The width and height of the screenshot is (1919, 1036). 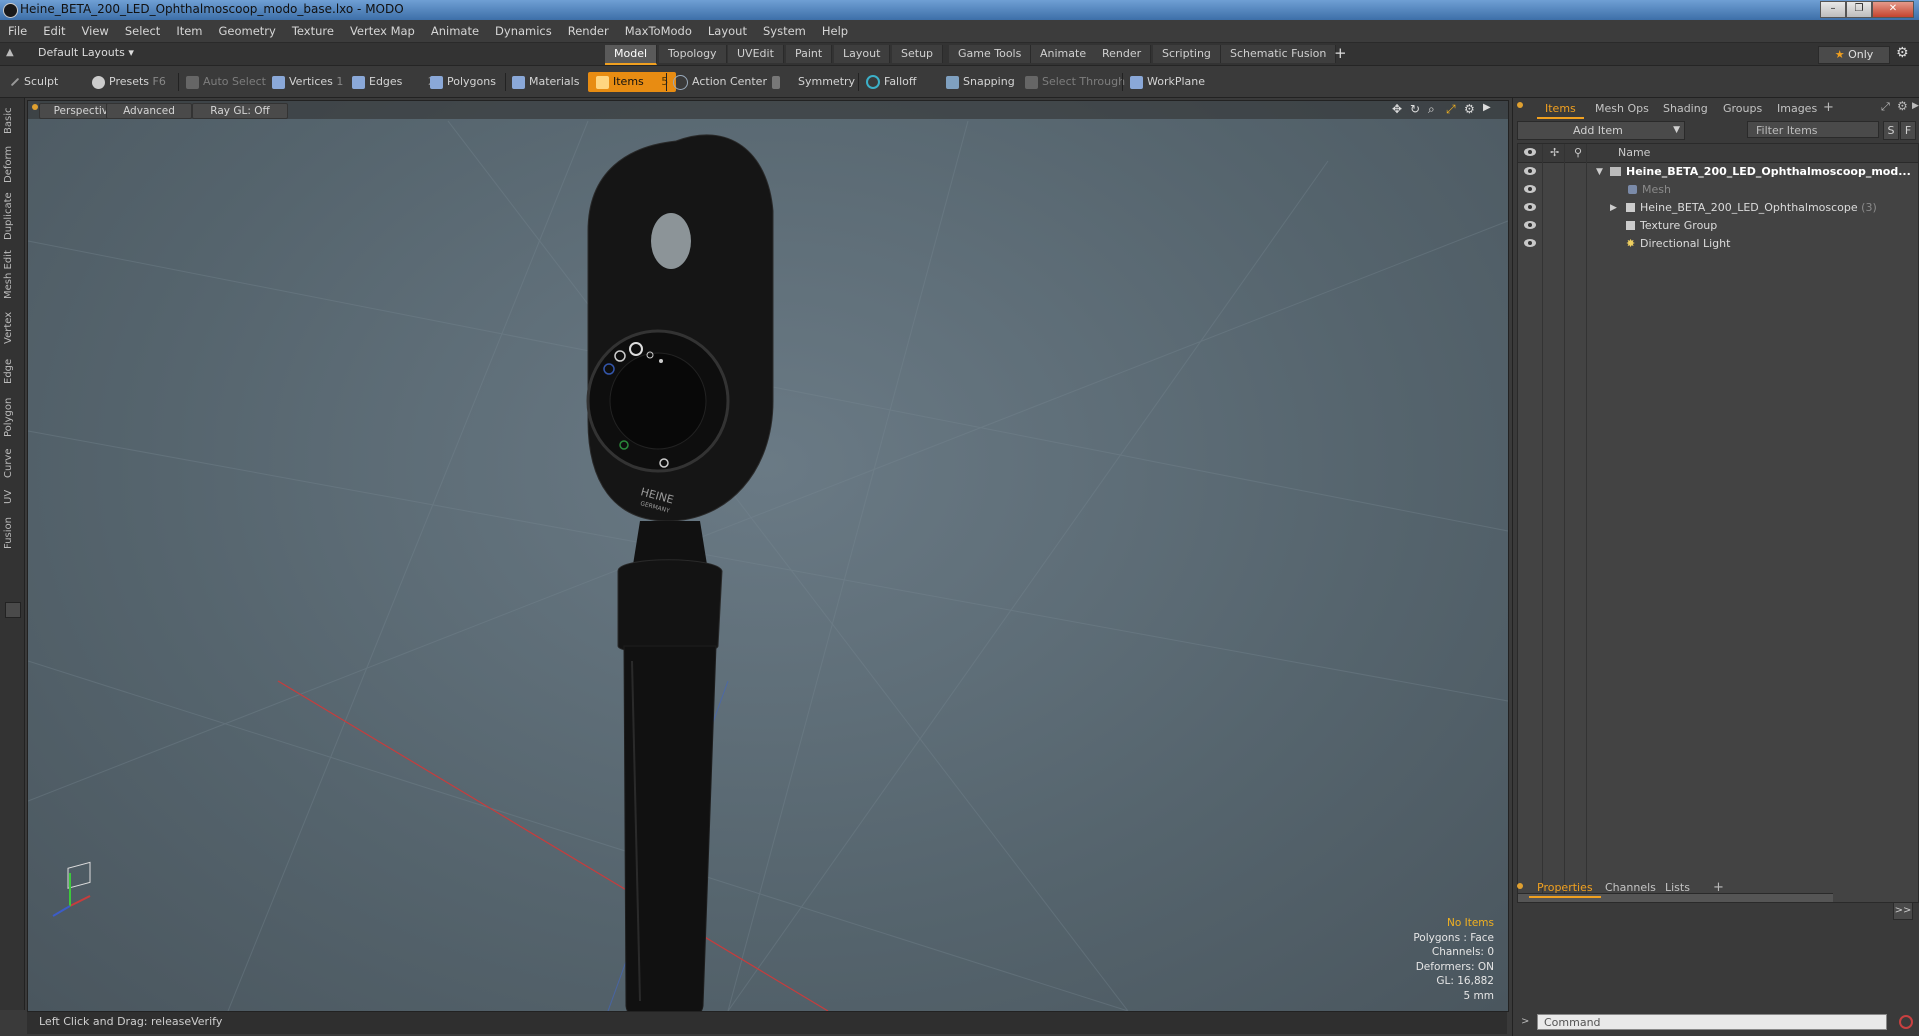 What do you see at coordinates (588, 31) in the screenshot?
I see `menu-render: Render` at bounding box center [588, 31].